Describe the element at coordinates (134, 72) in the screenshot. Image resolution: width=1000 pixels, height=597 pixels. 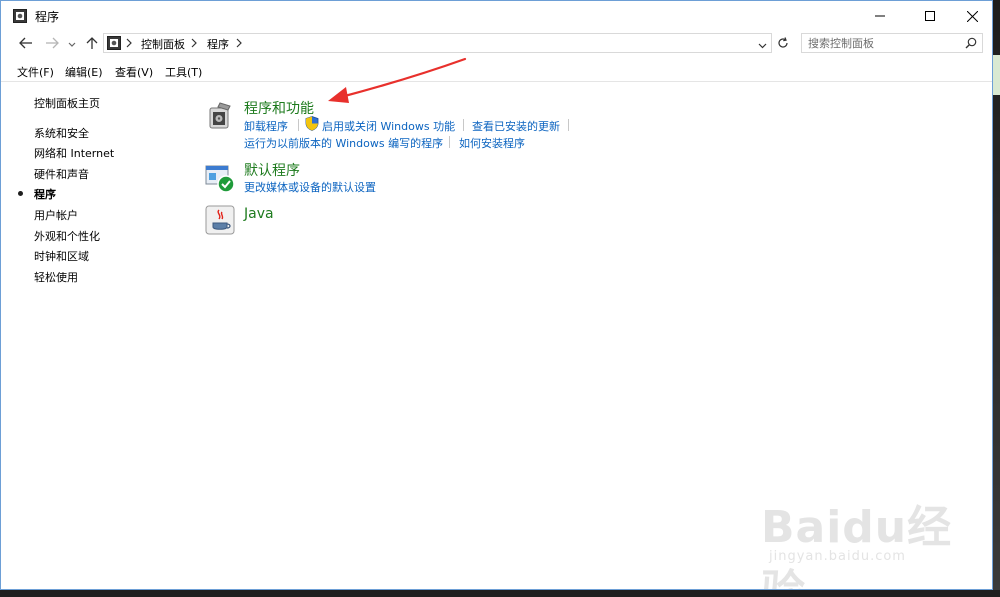
I see `menu-view: 查看(V)` at that location.